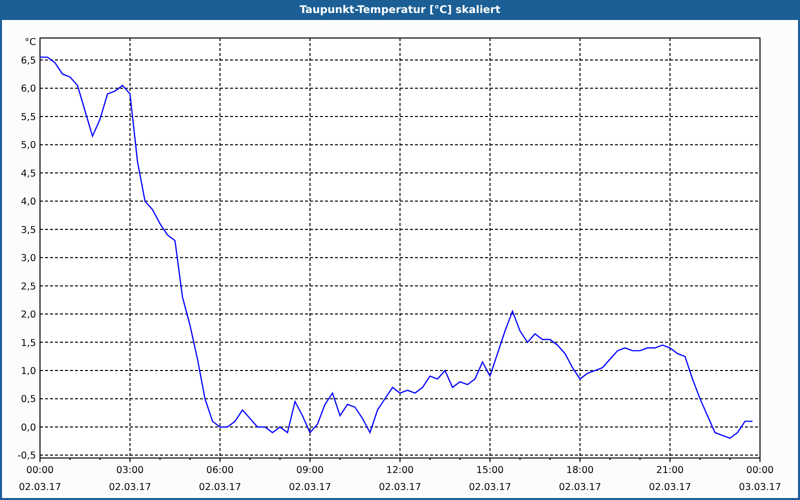 The width and height of the screenshot is (800, 500). What do you see at coordinates (28, 428) in the screenshot?
I see `y-tick-label: 0,0` at bounding box center [28, 428].